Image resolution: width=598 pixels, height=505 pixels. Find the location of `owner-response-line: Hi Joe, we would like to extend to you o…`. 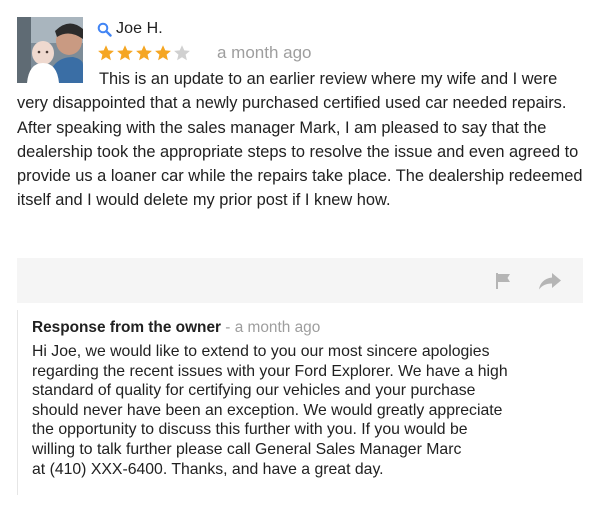

owner-response-line: Hi Joe, we would like to extend to you o… is located at coordinates (261, 351).